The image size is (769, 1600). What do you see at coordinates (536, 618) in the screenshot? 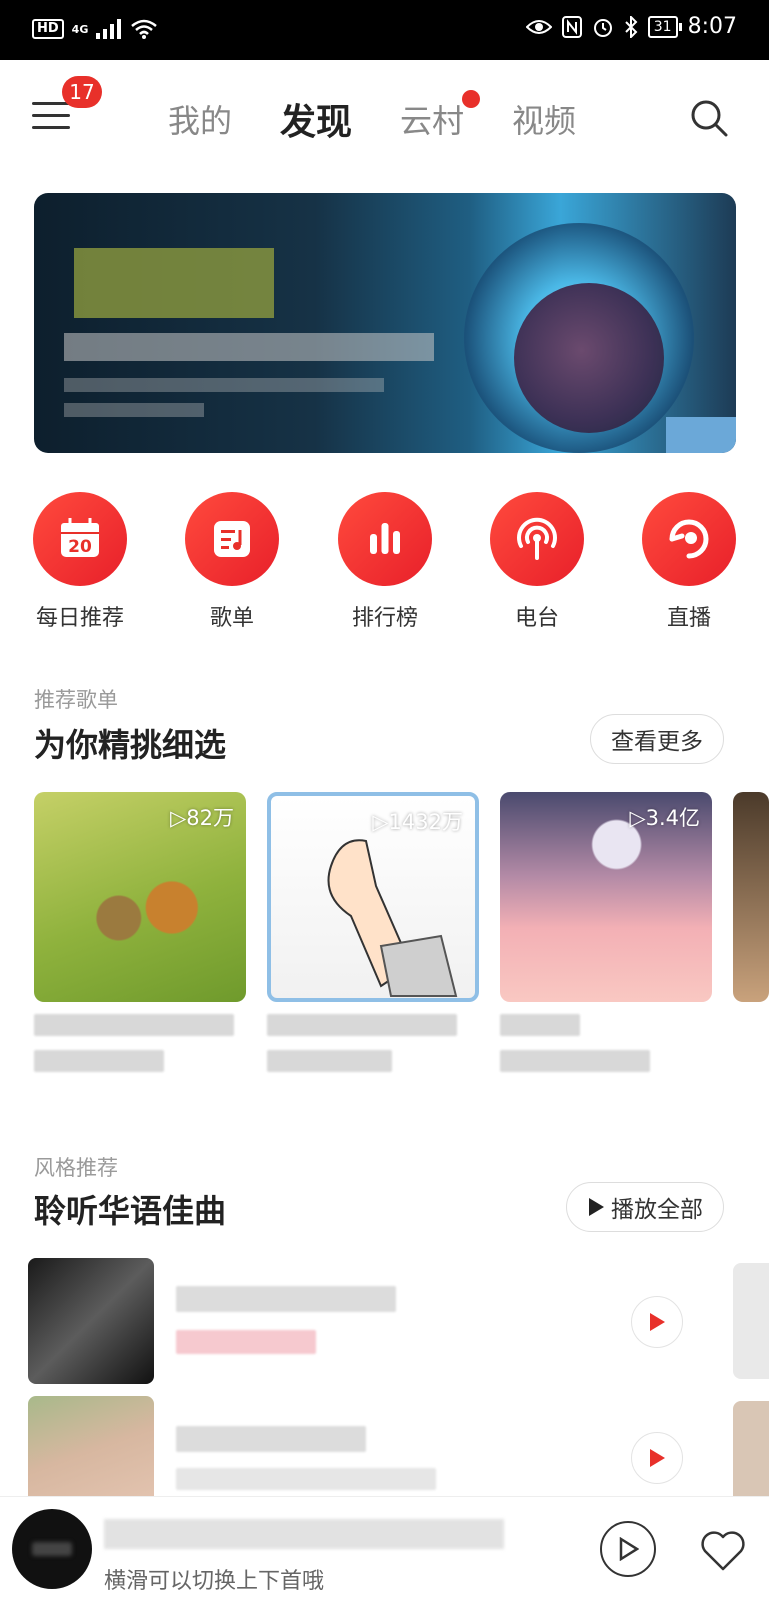
I see `quick-label: 电台` at bounding box center [536, 618].